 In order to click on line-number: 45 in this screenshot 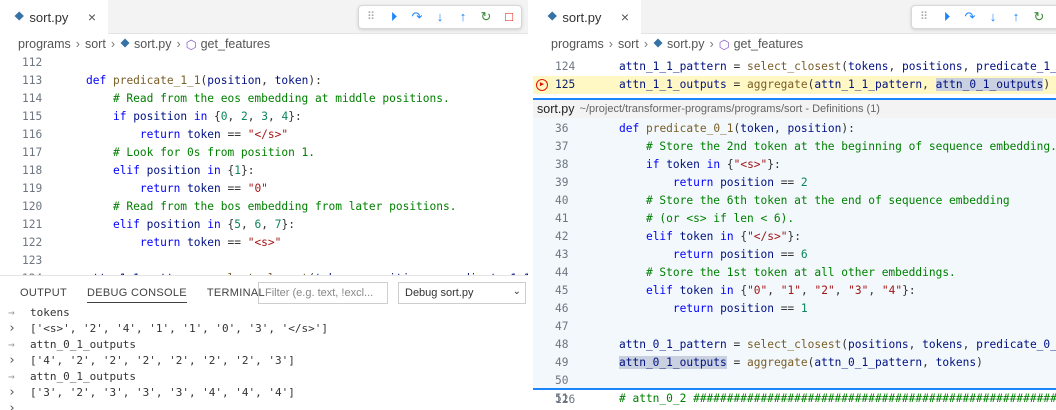, I will do `click(570, 291)`.